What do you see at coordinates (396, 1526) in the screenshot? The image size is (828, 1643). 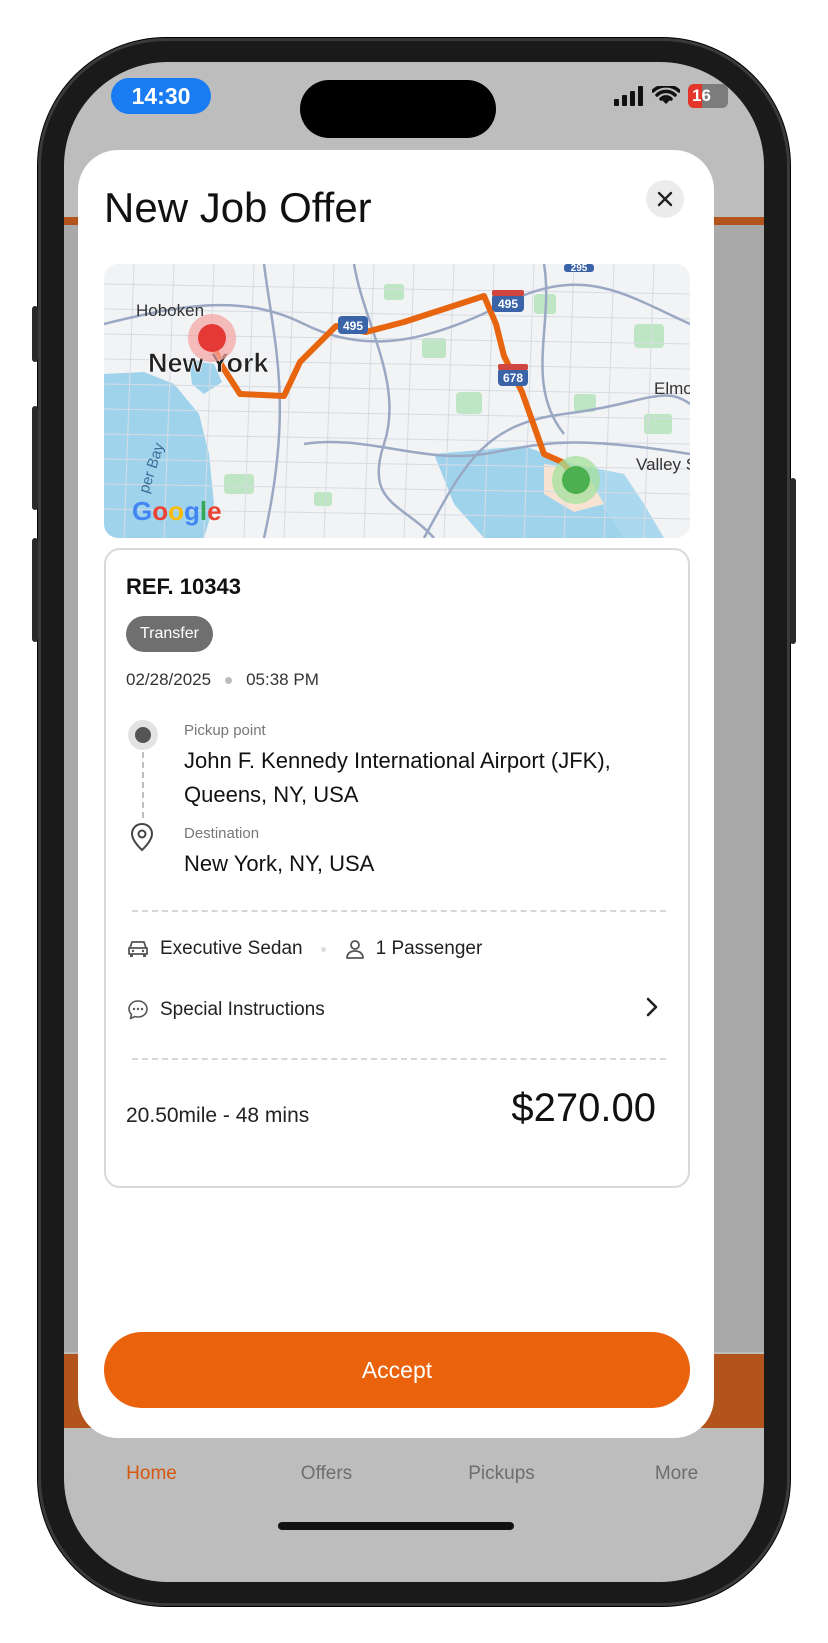 I see `home-indicator` at bounding box center [396, 1526].